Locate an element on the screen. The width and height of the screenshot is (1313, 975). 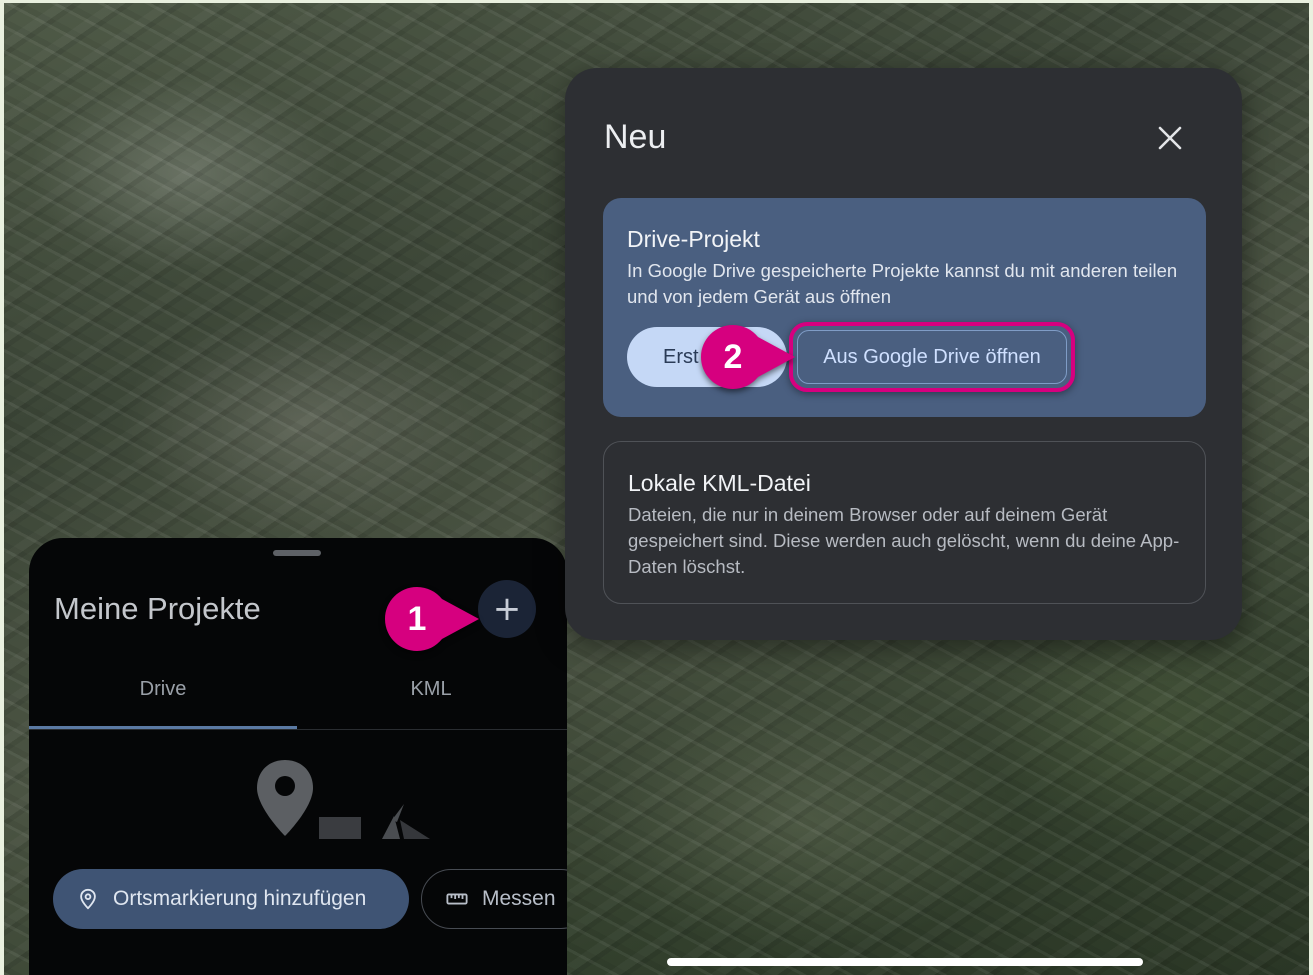
open-from-drive-button: Aus Google Drive öffnen is located at coordinates (932, 357).